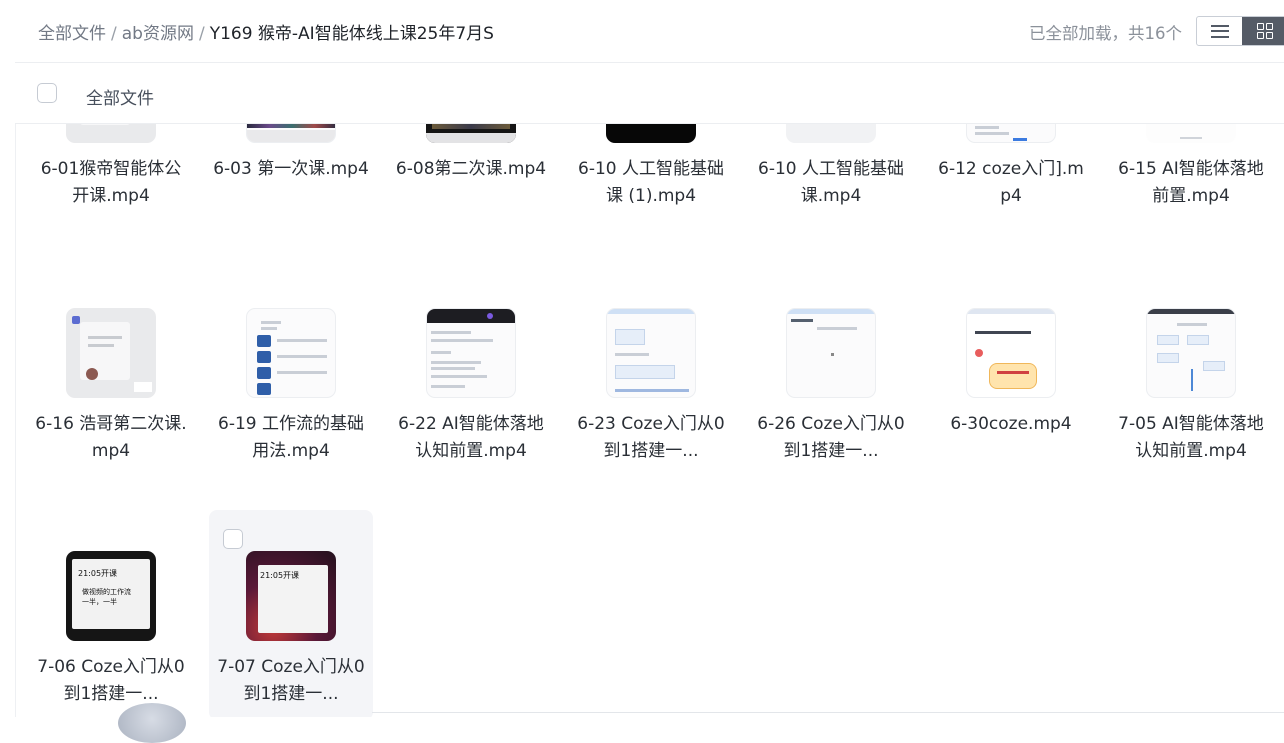 The image size is (1284, 743). I want to click on list-view-button, so click(1219, 31).